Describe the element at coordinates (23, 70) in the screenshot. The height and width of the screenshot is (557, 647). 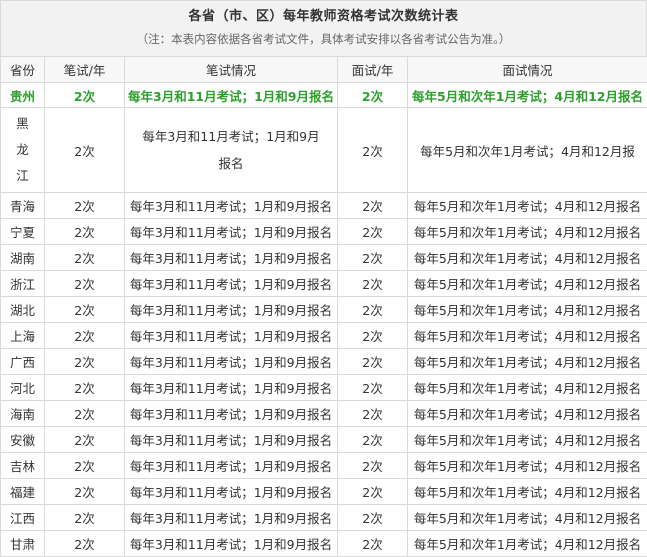
I see `column-header-province: 省份` at that location.